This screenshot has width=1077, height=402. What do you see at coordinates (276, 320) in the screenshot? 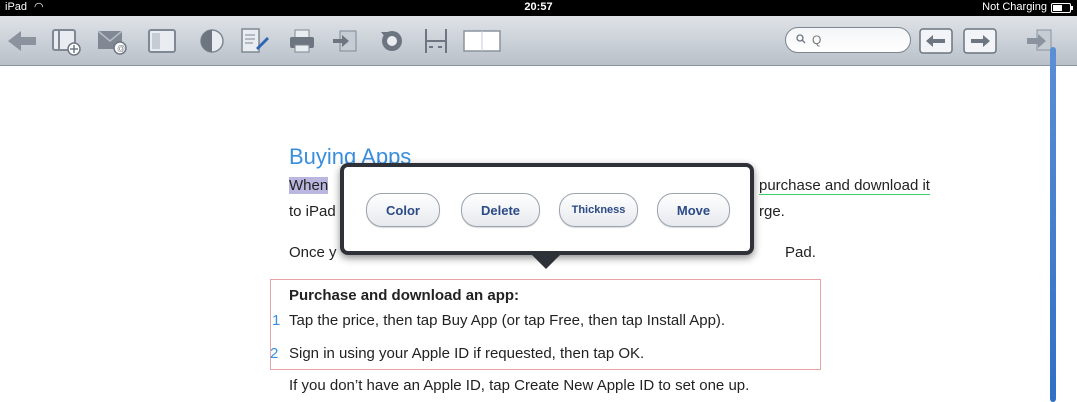
I see `step-number: 1` at bounding box center [276, 320].